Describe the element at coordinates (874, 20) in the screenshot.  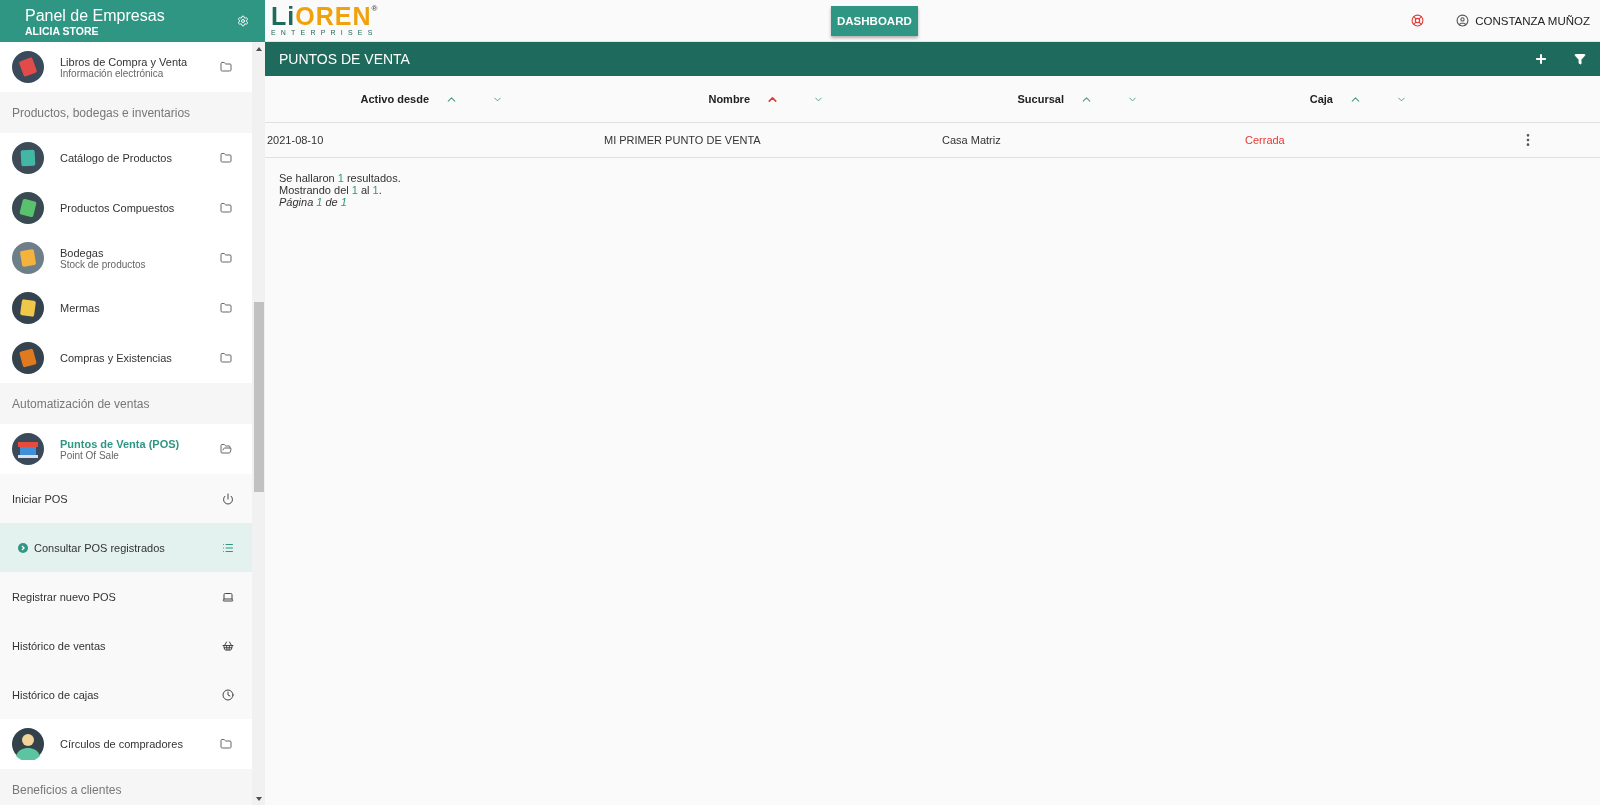
I see `dashboard-button: DASHBOARD` at that location.